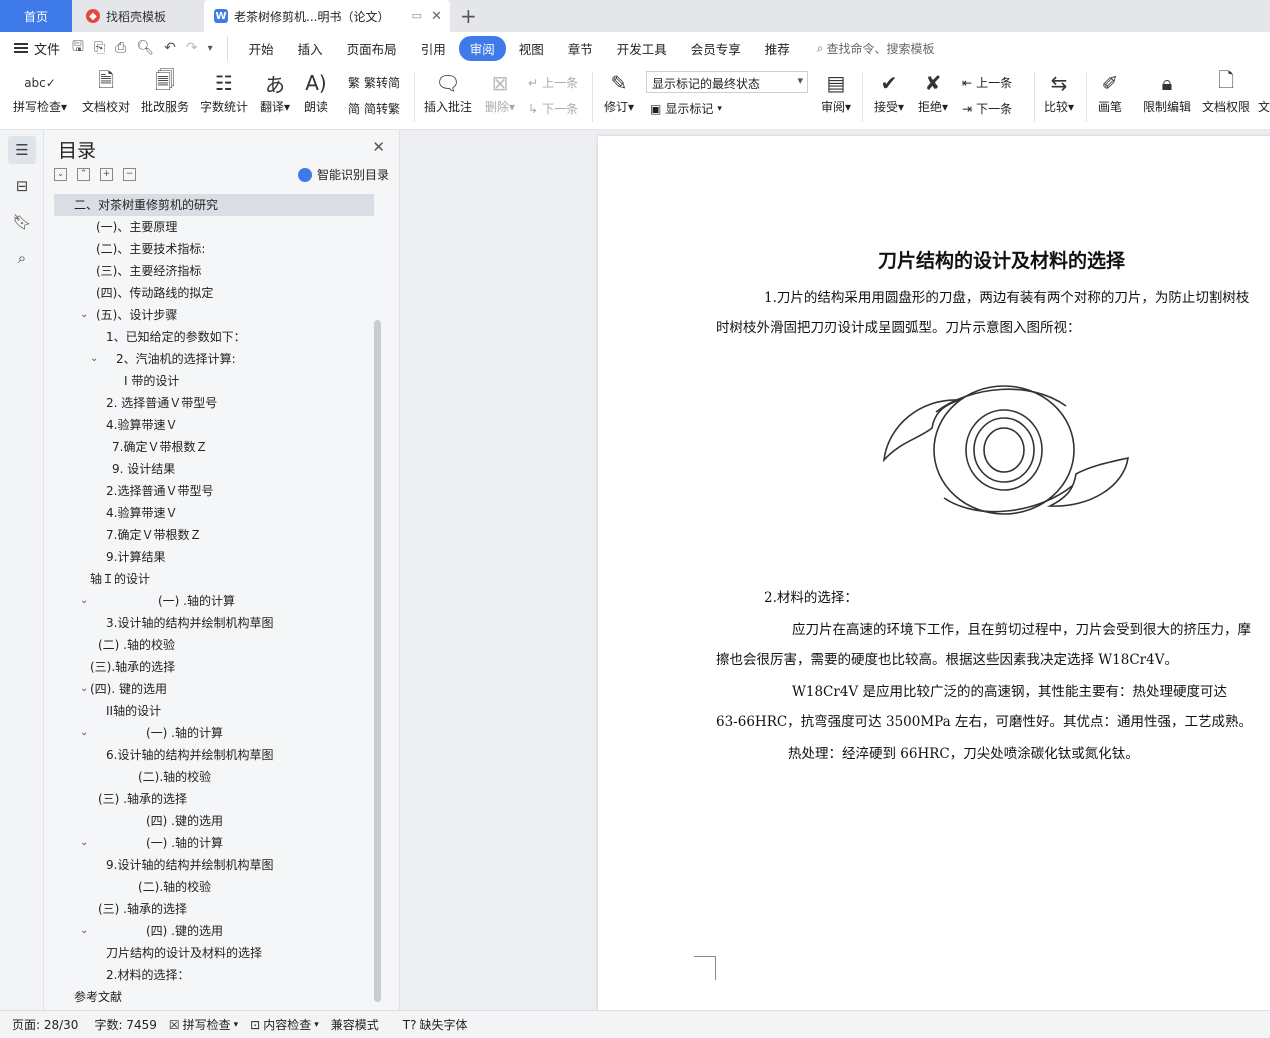 The width and height of the screenshot is (1270, 1038). Describe the element at coordinates (203, 1024) in the screenshot. I see `status-spell-check: ☒ 拼写检查 ▾` at that location.